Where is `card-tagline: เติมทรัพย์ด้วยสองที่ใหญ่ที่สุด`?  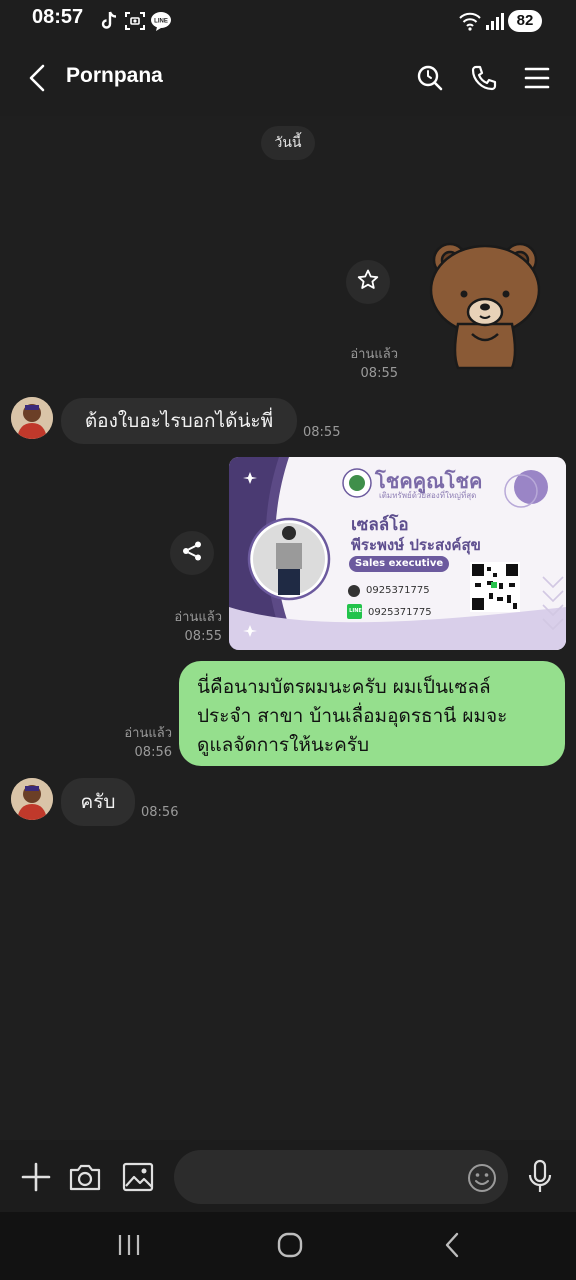 card-tagline: เติมทรัพย์ด้วยสองที่ใหญ่ที่สุด is located at coordinates (428, 495).